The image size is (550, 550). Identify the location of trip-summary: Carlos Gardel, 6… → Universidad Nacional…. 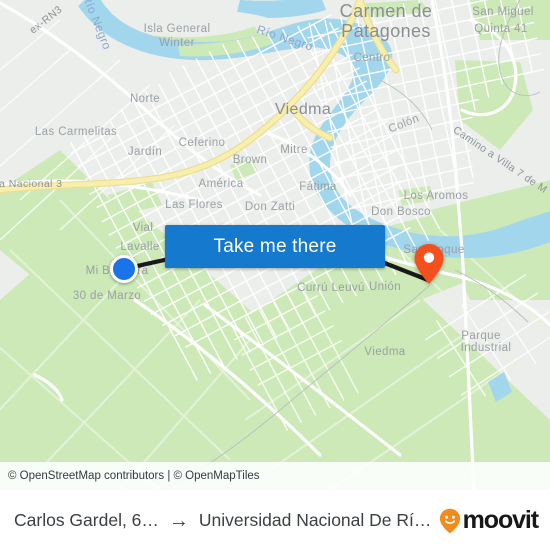
(226, 520).